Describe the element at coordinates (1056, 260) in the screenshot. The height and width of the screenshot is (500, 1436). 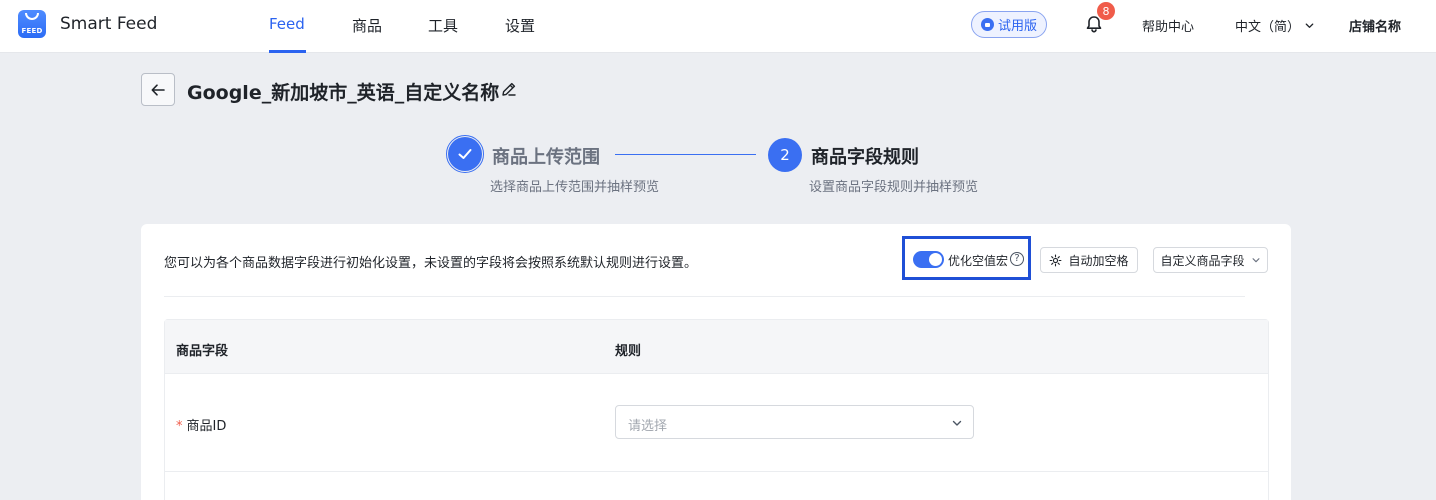
I see `gear-icon` at that location.